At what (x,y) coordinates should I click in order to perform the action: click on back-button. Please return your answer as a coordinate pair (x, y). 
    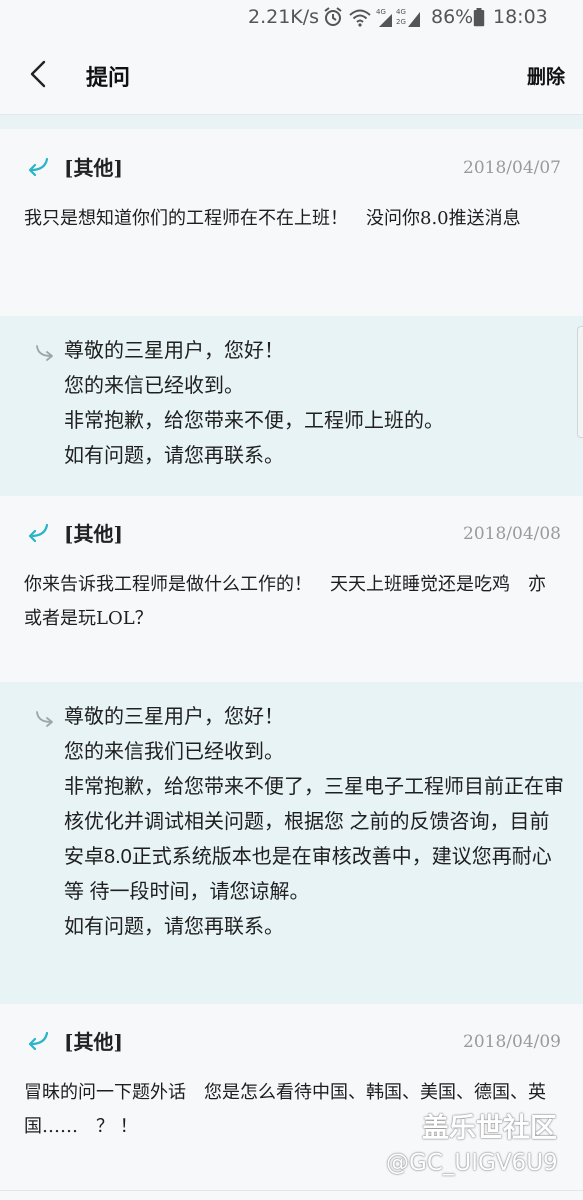
    Looking at the image, I should click on (40, 74).